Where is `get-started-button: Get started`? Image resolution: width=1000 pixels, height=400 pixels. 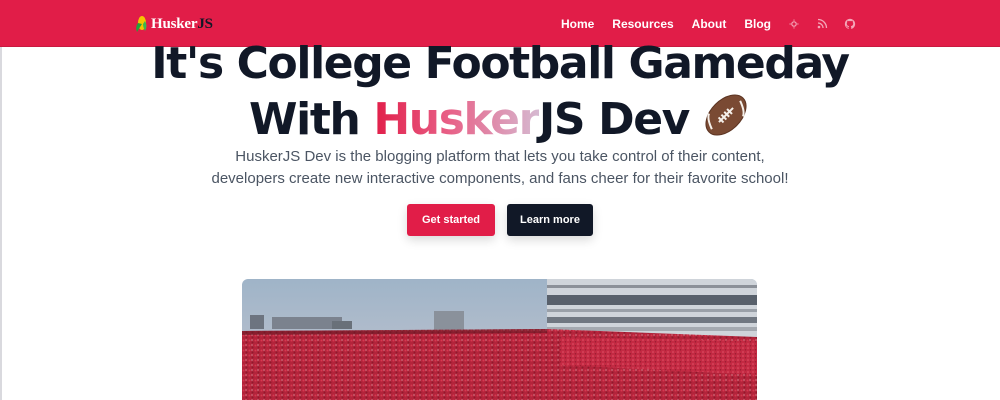
get-started-button: Get started is located at coordinates (451, 220).